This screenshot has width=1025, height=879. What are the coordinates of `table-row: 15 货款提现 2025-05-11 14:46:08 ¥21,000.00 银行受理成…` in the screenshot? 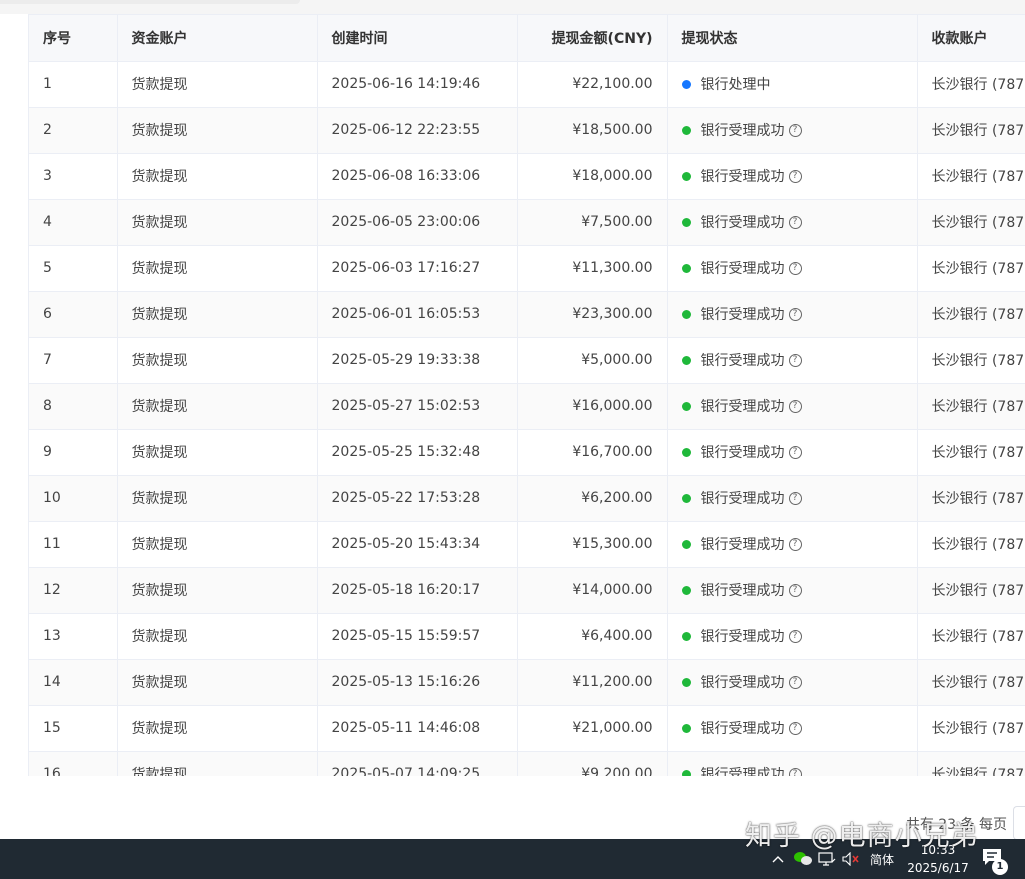 It's located at (527, 728).